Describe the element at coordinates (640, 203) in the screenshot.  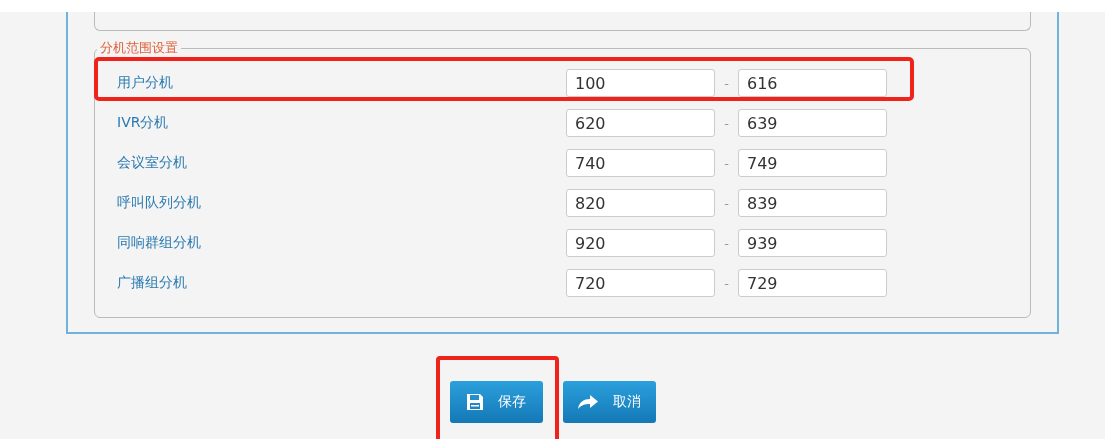
I see `range-start-field: 820` at that location.